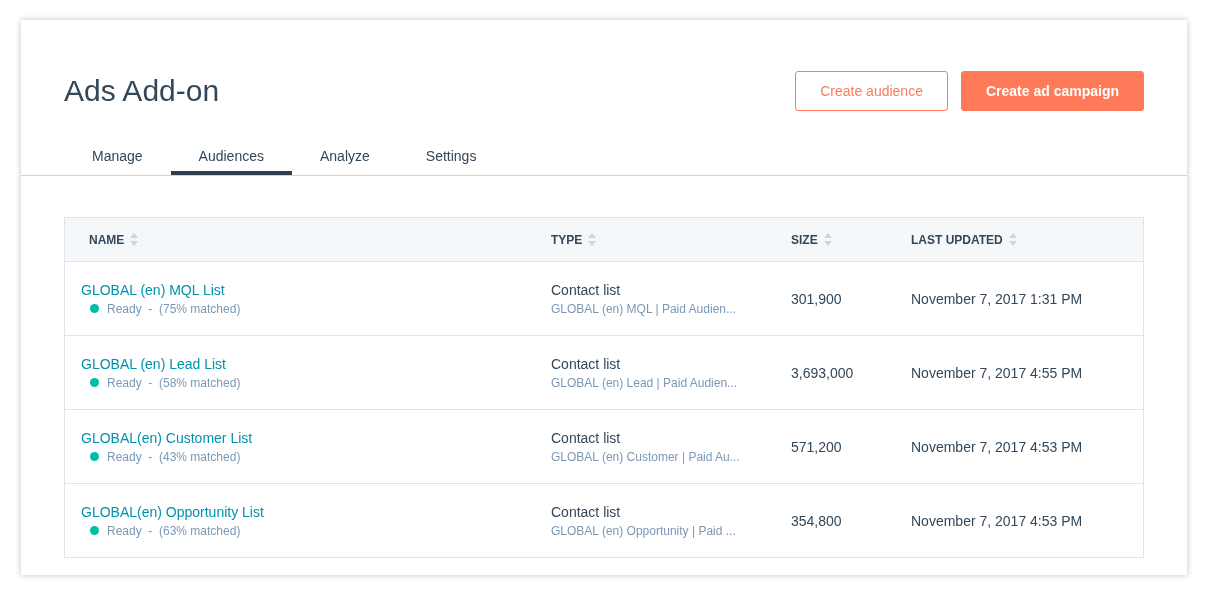 Image resolution: width=1216 pixels, height=595 pixels. Describe the element at coordinates (107, 239) in the screenshot. I see `column-header: NAME` at that location.